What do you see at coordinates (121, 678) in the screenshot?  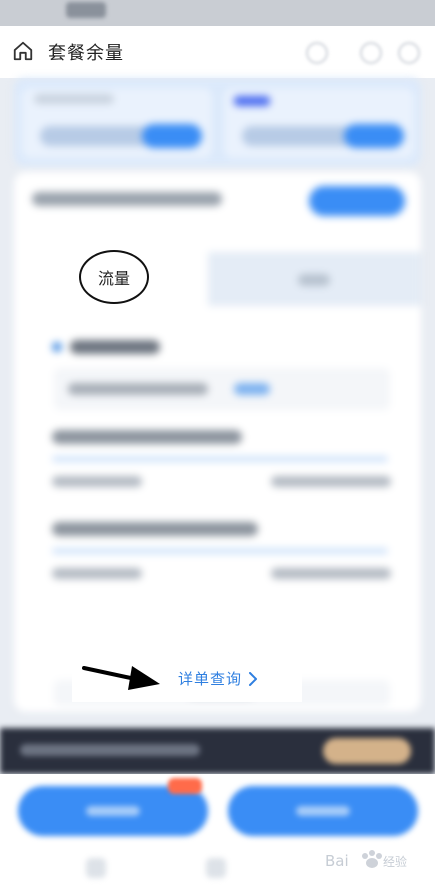 I see `arrow-annotation-icon` at bounding box center [121, 678].